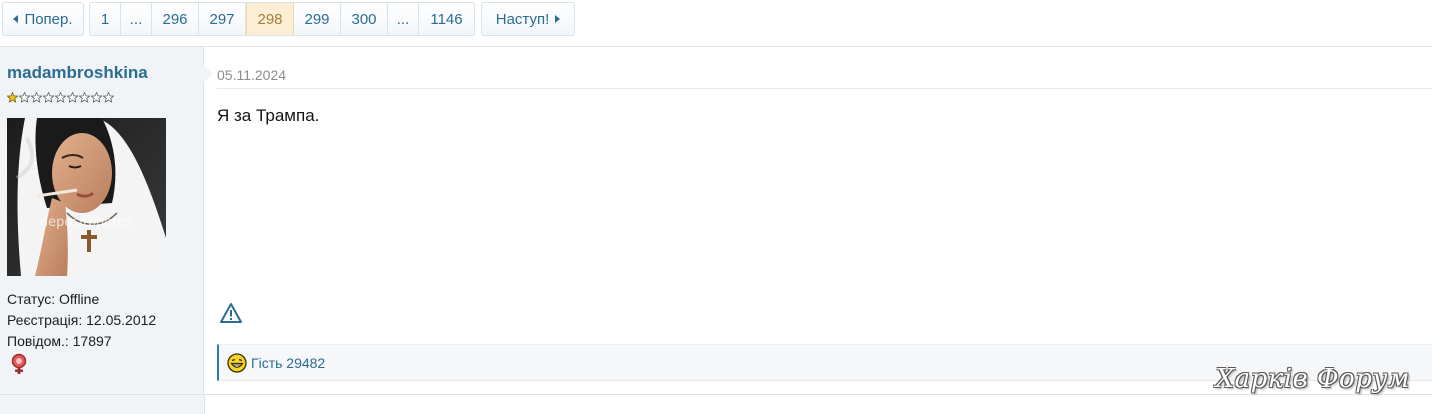  What do you see at coordinates (522, 19) in the screenshot?
I see `next-page-label: Наступ!` at bounding box center [522, 19].